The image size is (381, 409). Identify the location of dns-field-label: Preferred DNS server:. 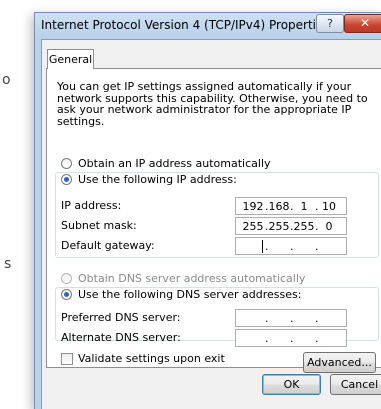
(121, 317).